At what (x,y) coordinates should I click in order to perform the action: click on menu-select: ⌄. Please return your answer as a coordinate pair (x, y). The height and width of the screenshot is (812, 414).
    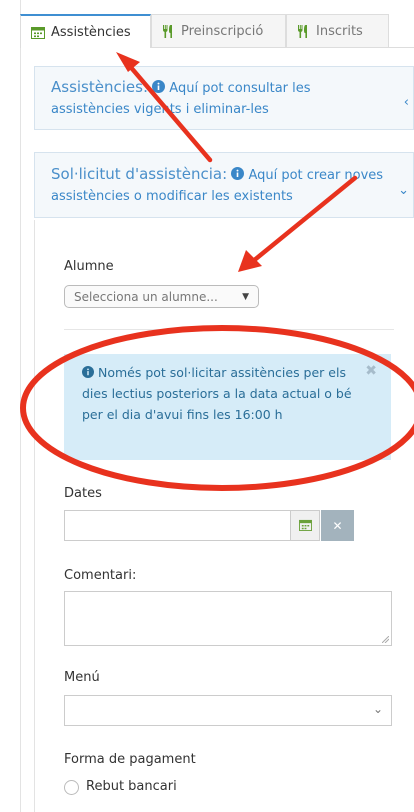
    Looking at the image, I should click on (228, 710).